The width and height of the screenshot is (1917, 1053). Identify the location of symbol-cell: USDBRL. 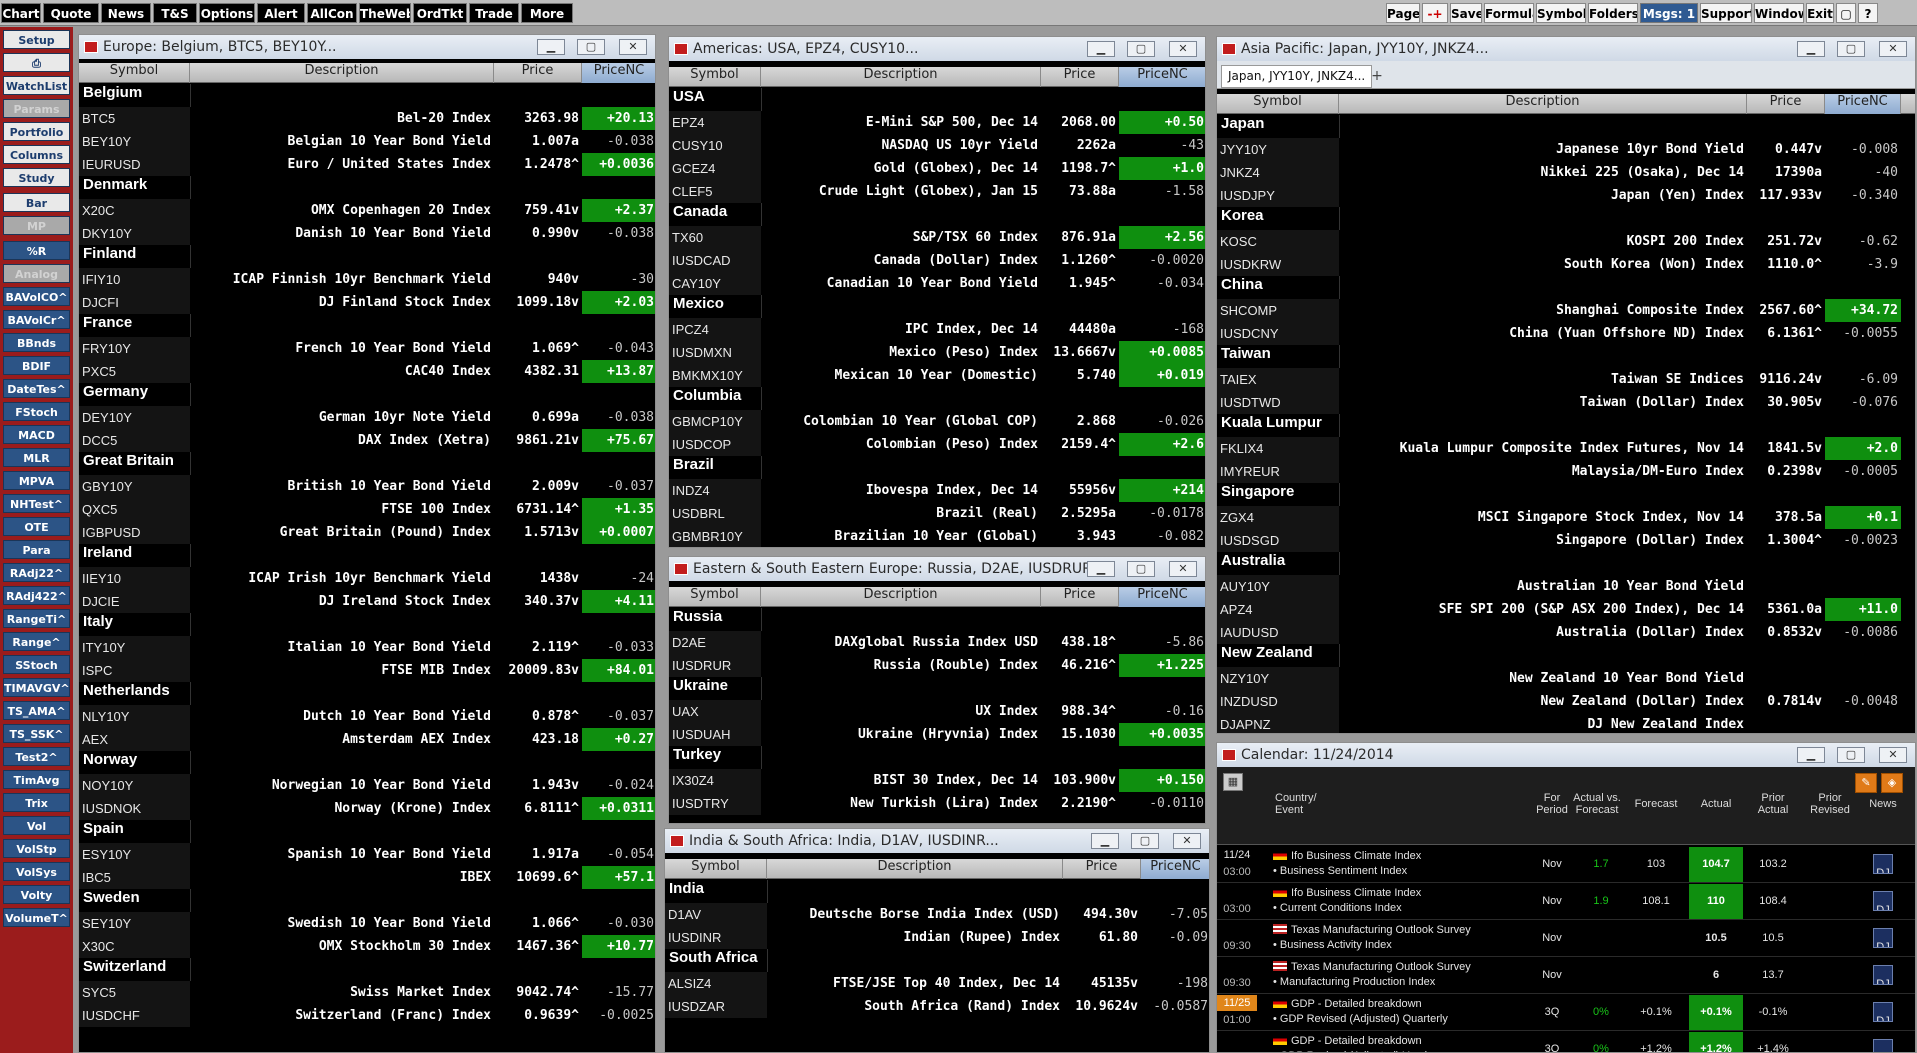
(715, 513).